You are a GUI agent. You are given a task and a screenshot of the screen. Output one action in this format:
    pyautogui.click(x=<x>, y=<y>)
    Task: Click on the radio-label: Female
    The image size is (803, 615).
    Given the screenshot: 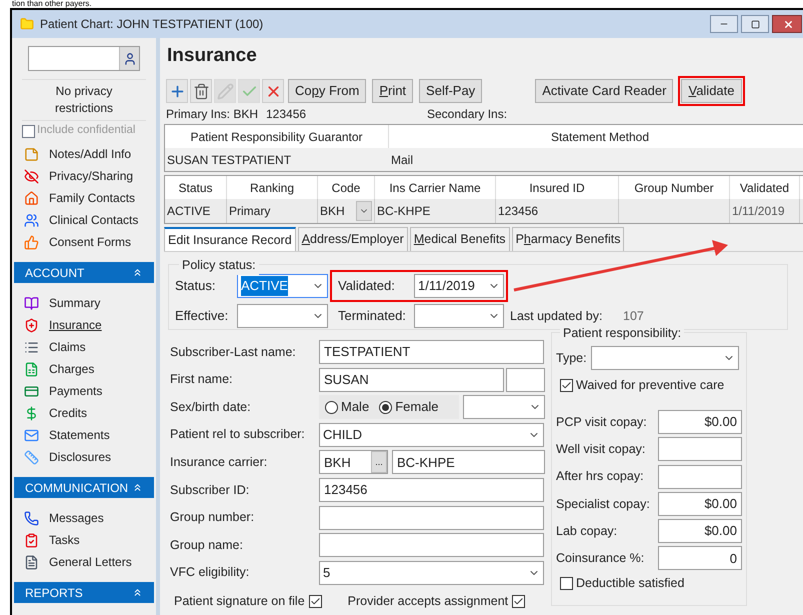 What is the action you would take?
    pyautogui.click(x=417, y=407)
    